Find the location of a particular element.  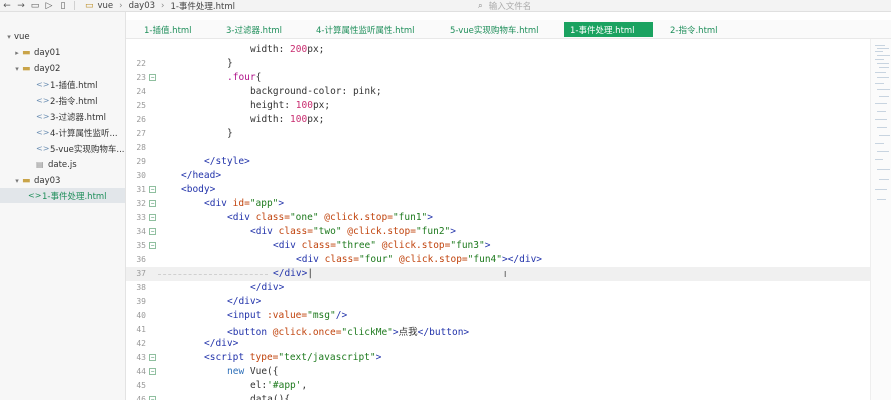

save-icon: ▭ is located at coordinates (35, 6).